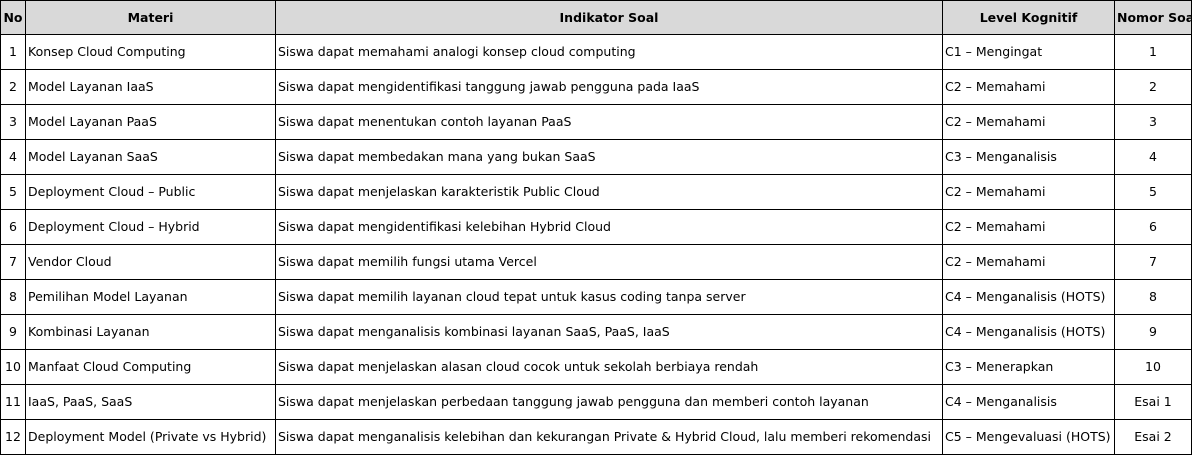  I want to click on cell-nomor: 10, so click(1153, 367).